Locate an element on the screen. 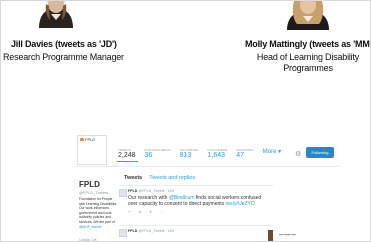 This screenshot has width=371, height=242. jill-davies-photo is located at coordinates (56, 14).